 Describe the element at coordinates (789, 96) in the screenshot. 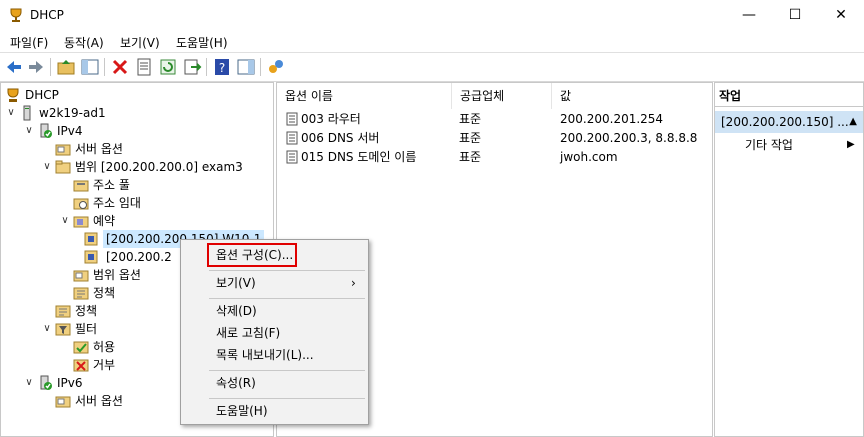

I see `actions-header: 작업` at that location.